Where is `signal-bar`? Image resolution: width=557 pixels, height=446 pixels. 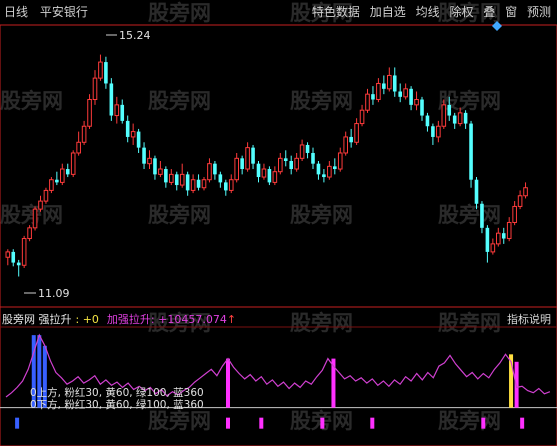
signal-bar is located at coordinates (228, 383).